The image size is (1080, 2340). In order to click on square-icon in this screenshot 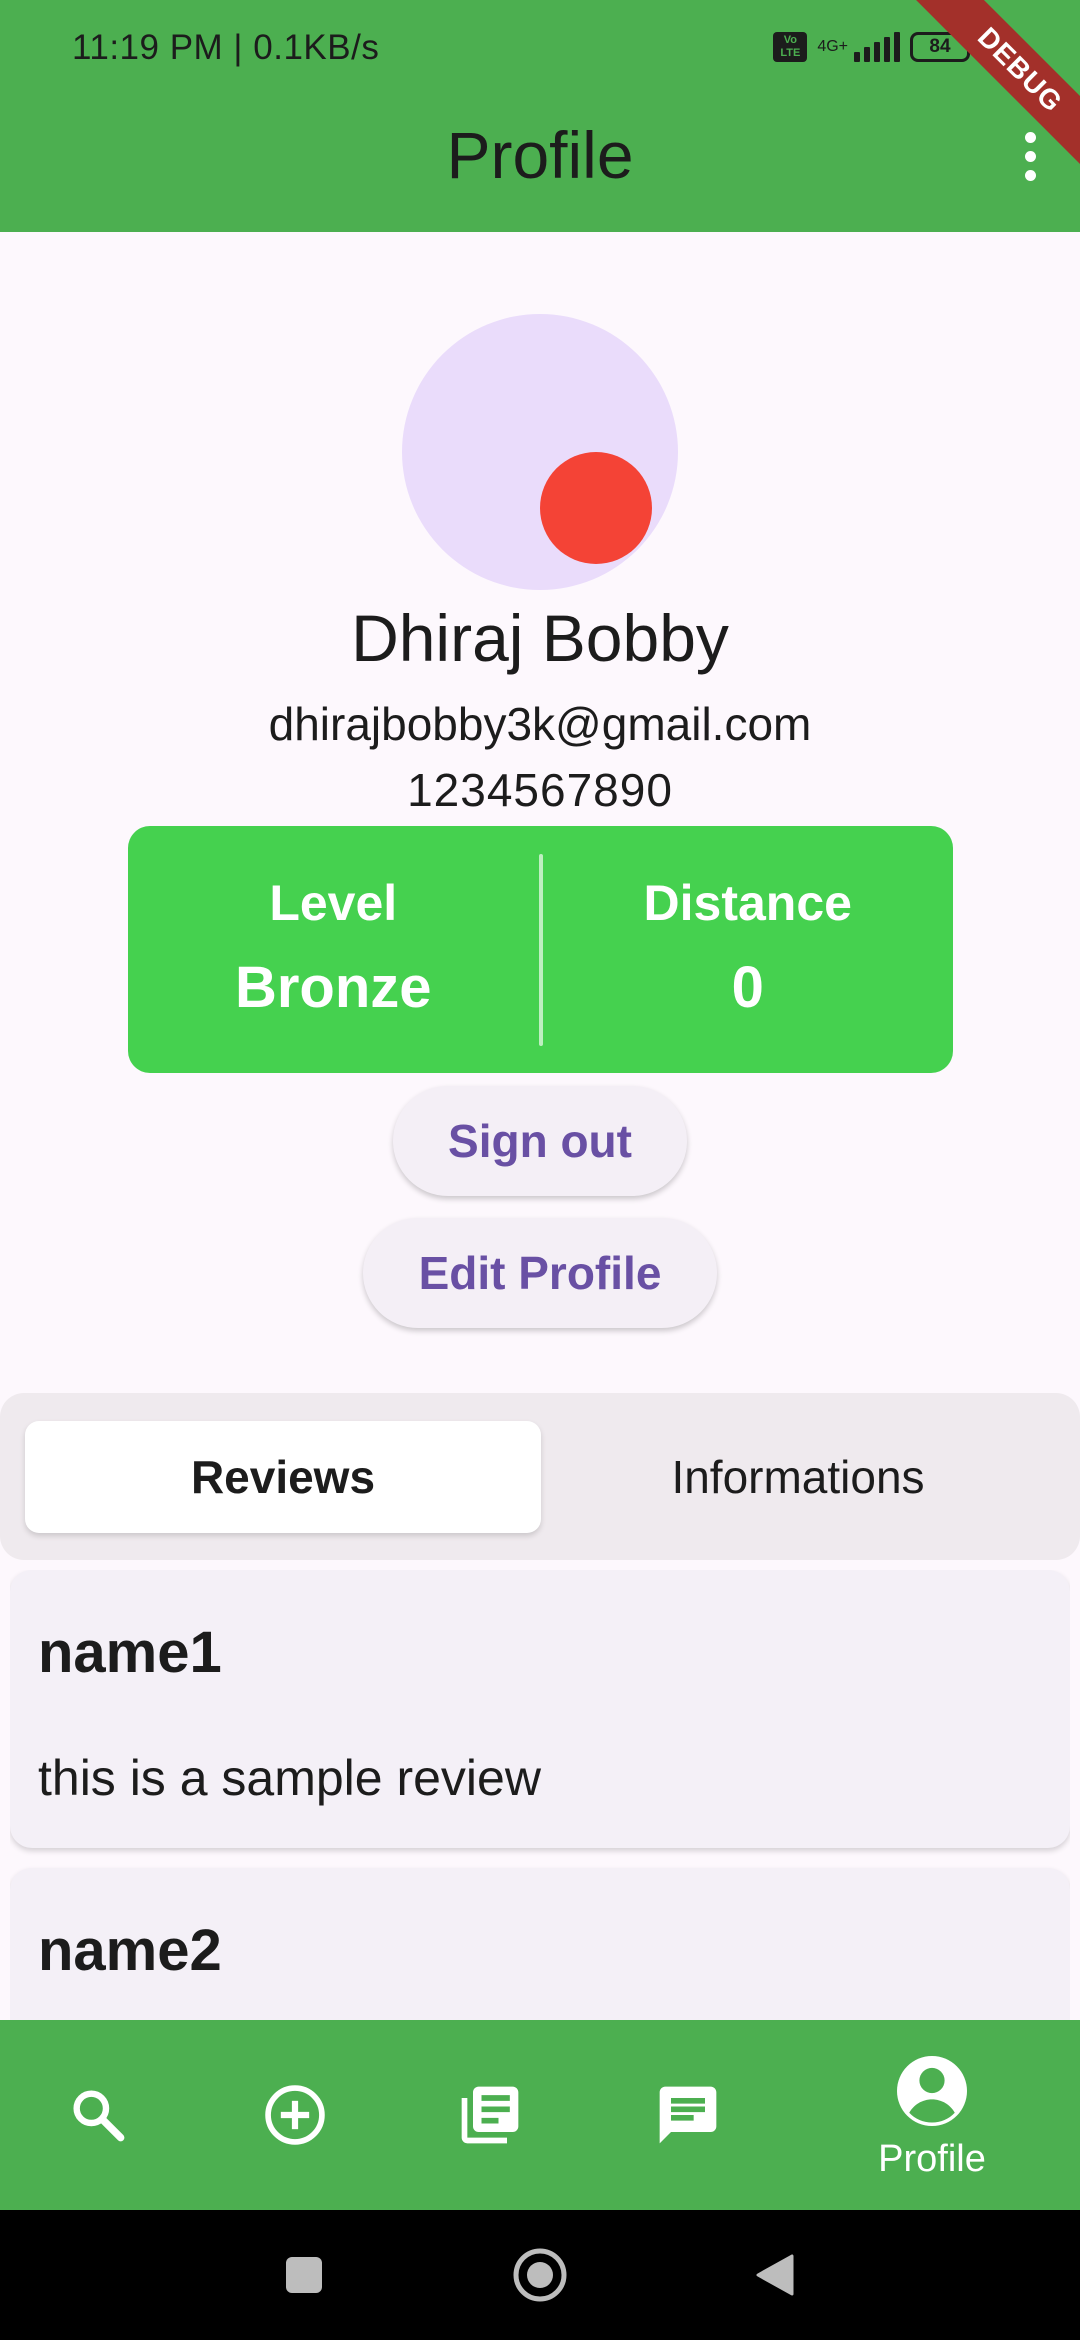, I will do `click(304, 2275)`.